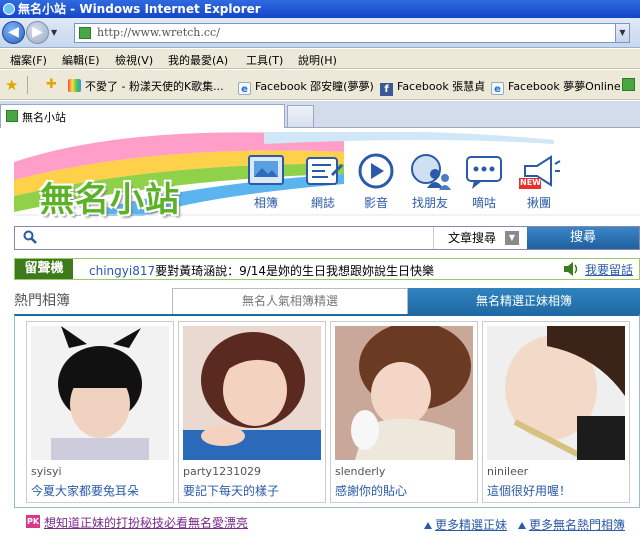 The width and height of the screenshot is (640, 542). I want to click on rainbow-site-icon, so click(74, 85).